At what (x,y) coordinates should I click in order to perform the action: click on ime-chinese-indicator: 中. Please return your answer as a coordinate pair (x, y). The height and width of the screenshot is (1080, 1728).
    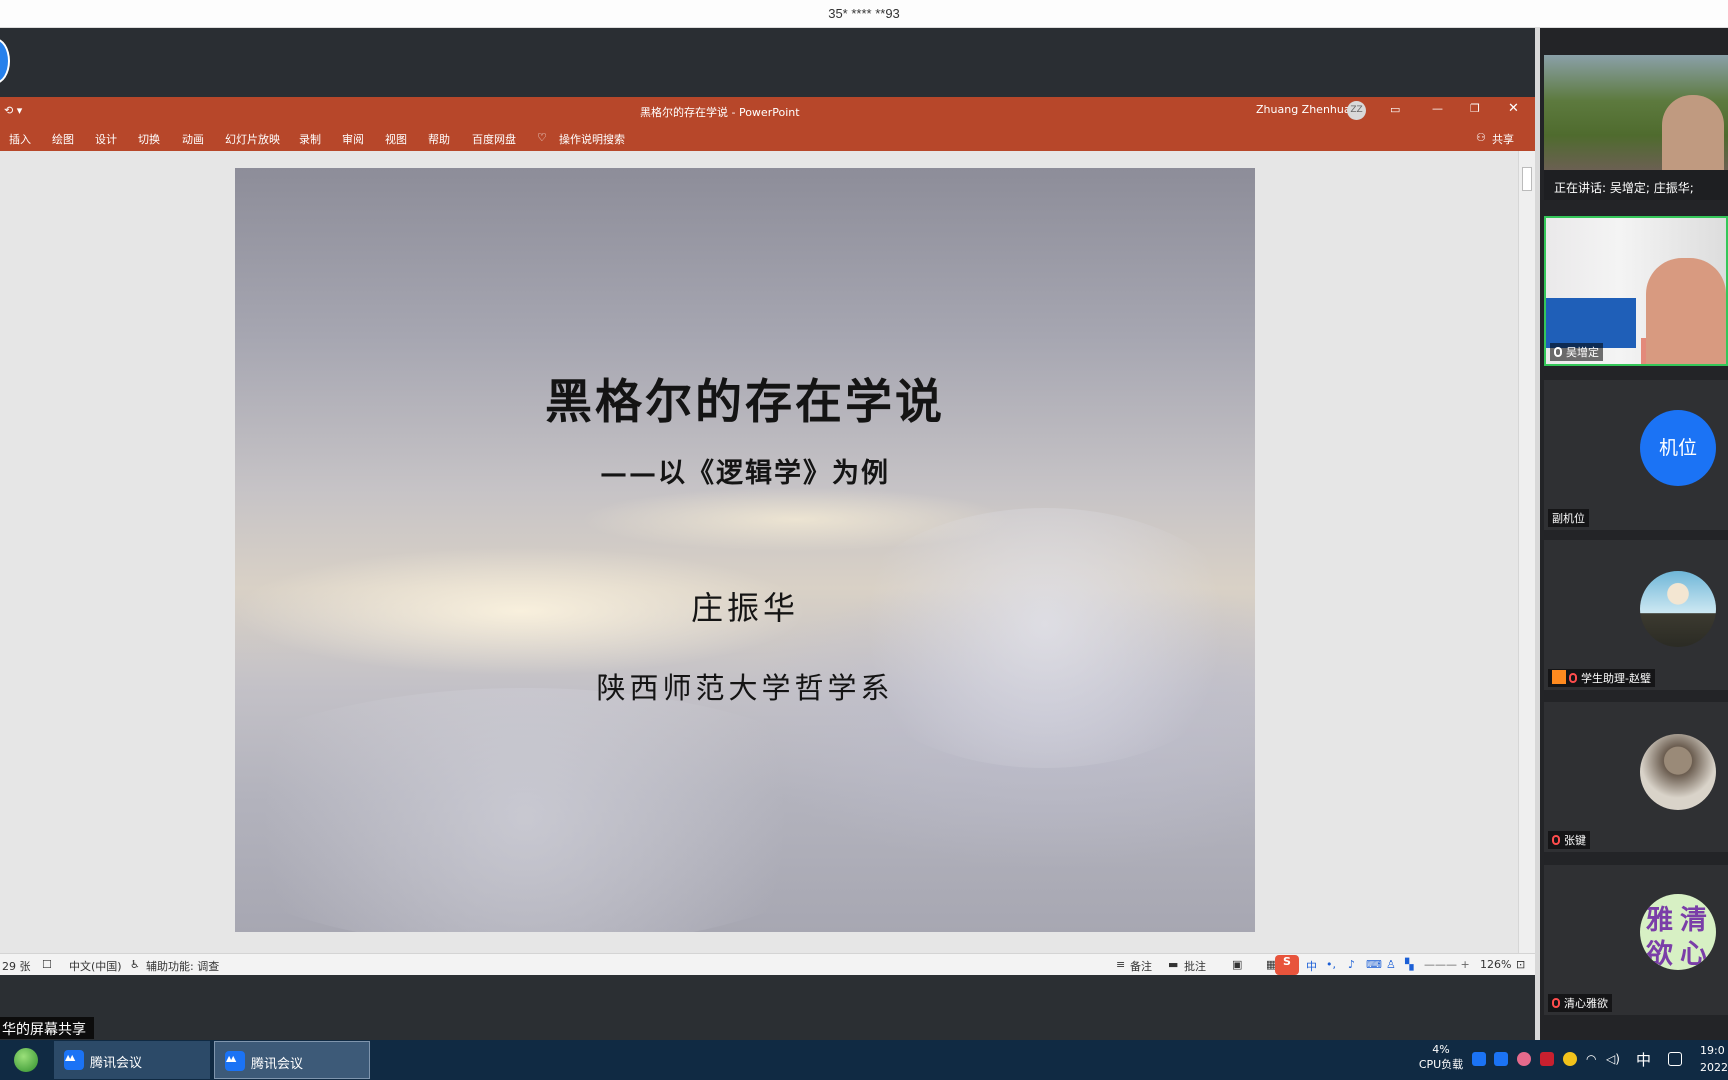
    Looking at the image, I should click on (1311, 966).